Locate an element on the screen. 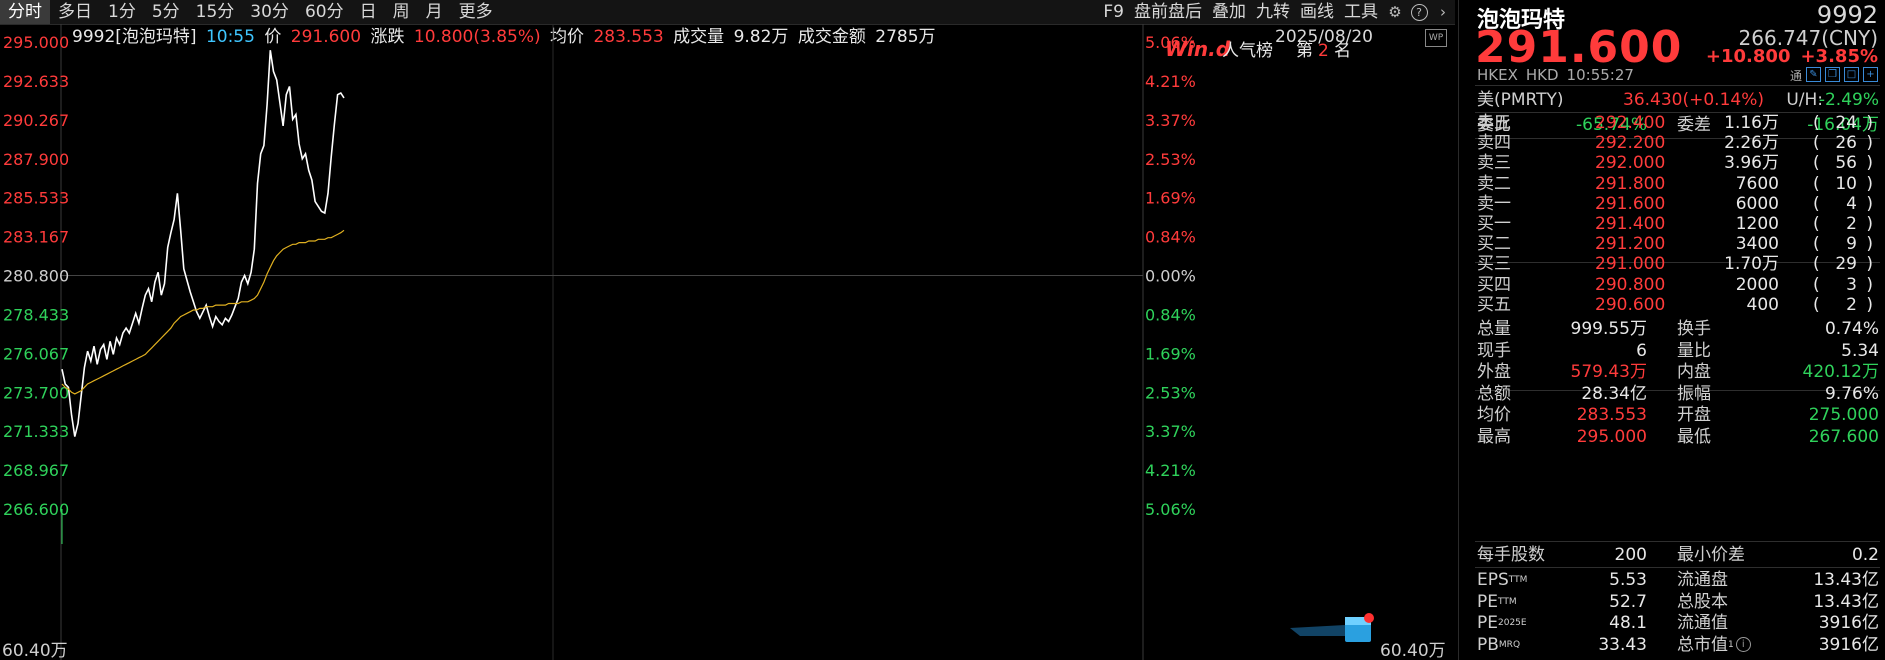  order-count: 2 is located at coordinates (1851, 224).